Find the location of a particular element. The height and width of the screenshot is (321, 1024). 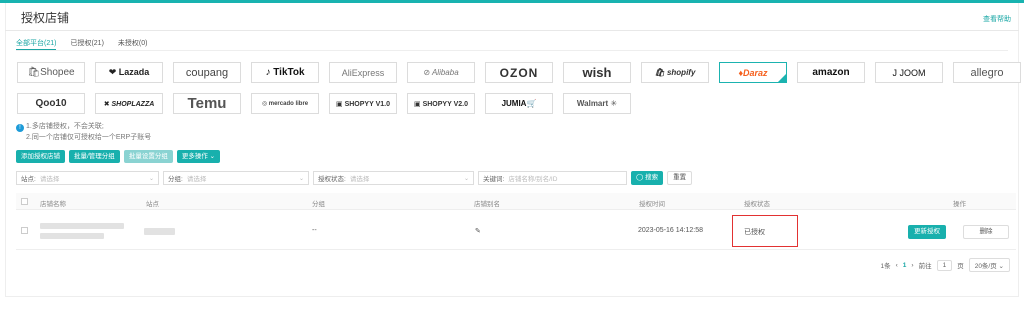

more-actions-button: 更多操作 ⌄ is located at coordinates (198, 156).